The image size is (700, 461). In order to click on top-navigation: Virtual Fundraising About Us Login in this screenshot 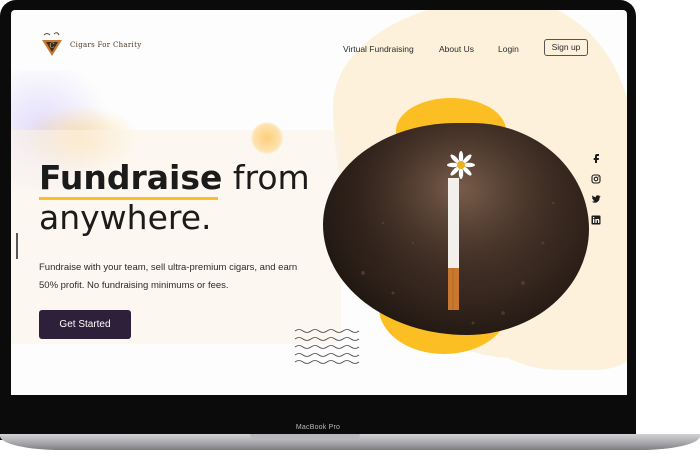, I will do `click(319, 51)`.